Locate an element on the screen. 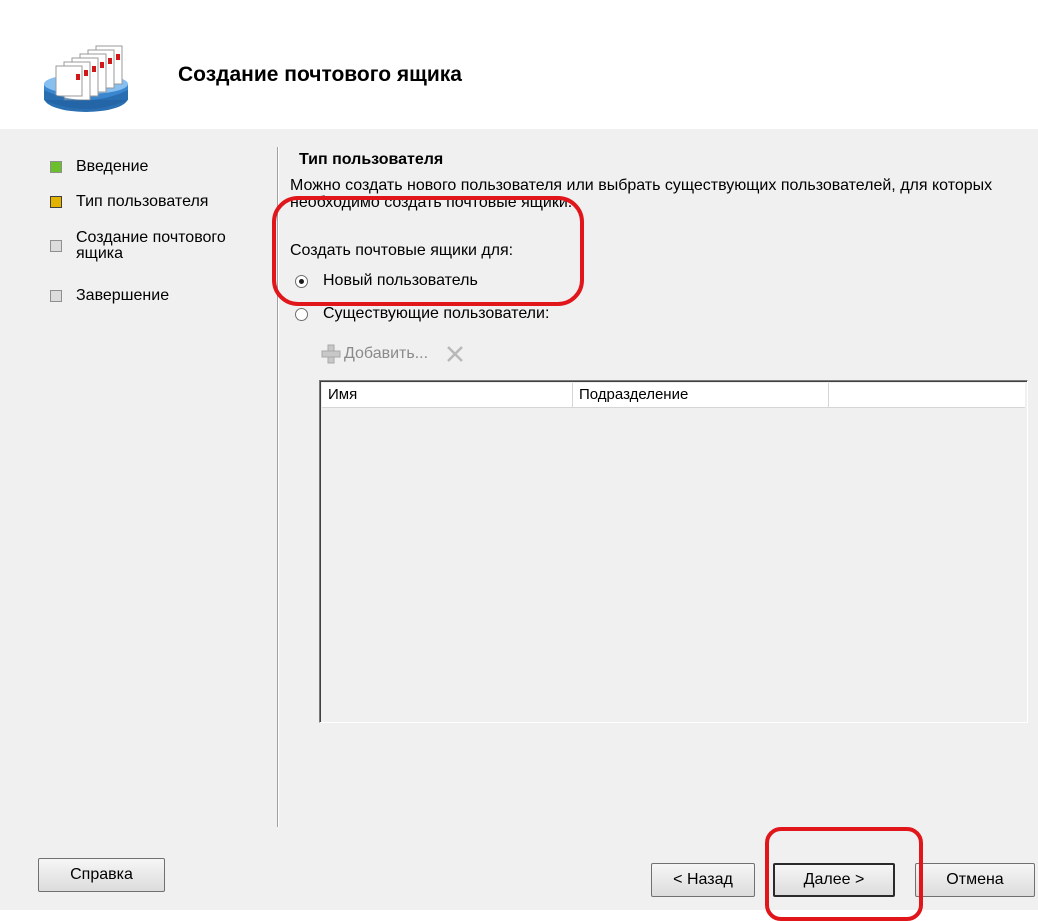 The image size is (1038, 921). step-introduction: Введение is located at coordinates (99, 167).